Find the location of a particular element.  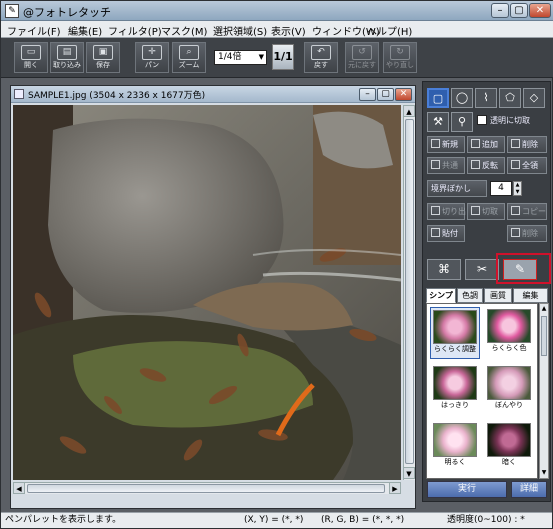

delete-icon is located at coordinates (515, 232).